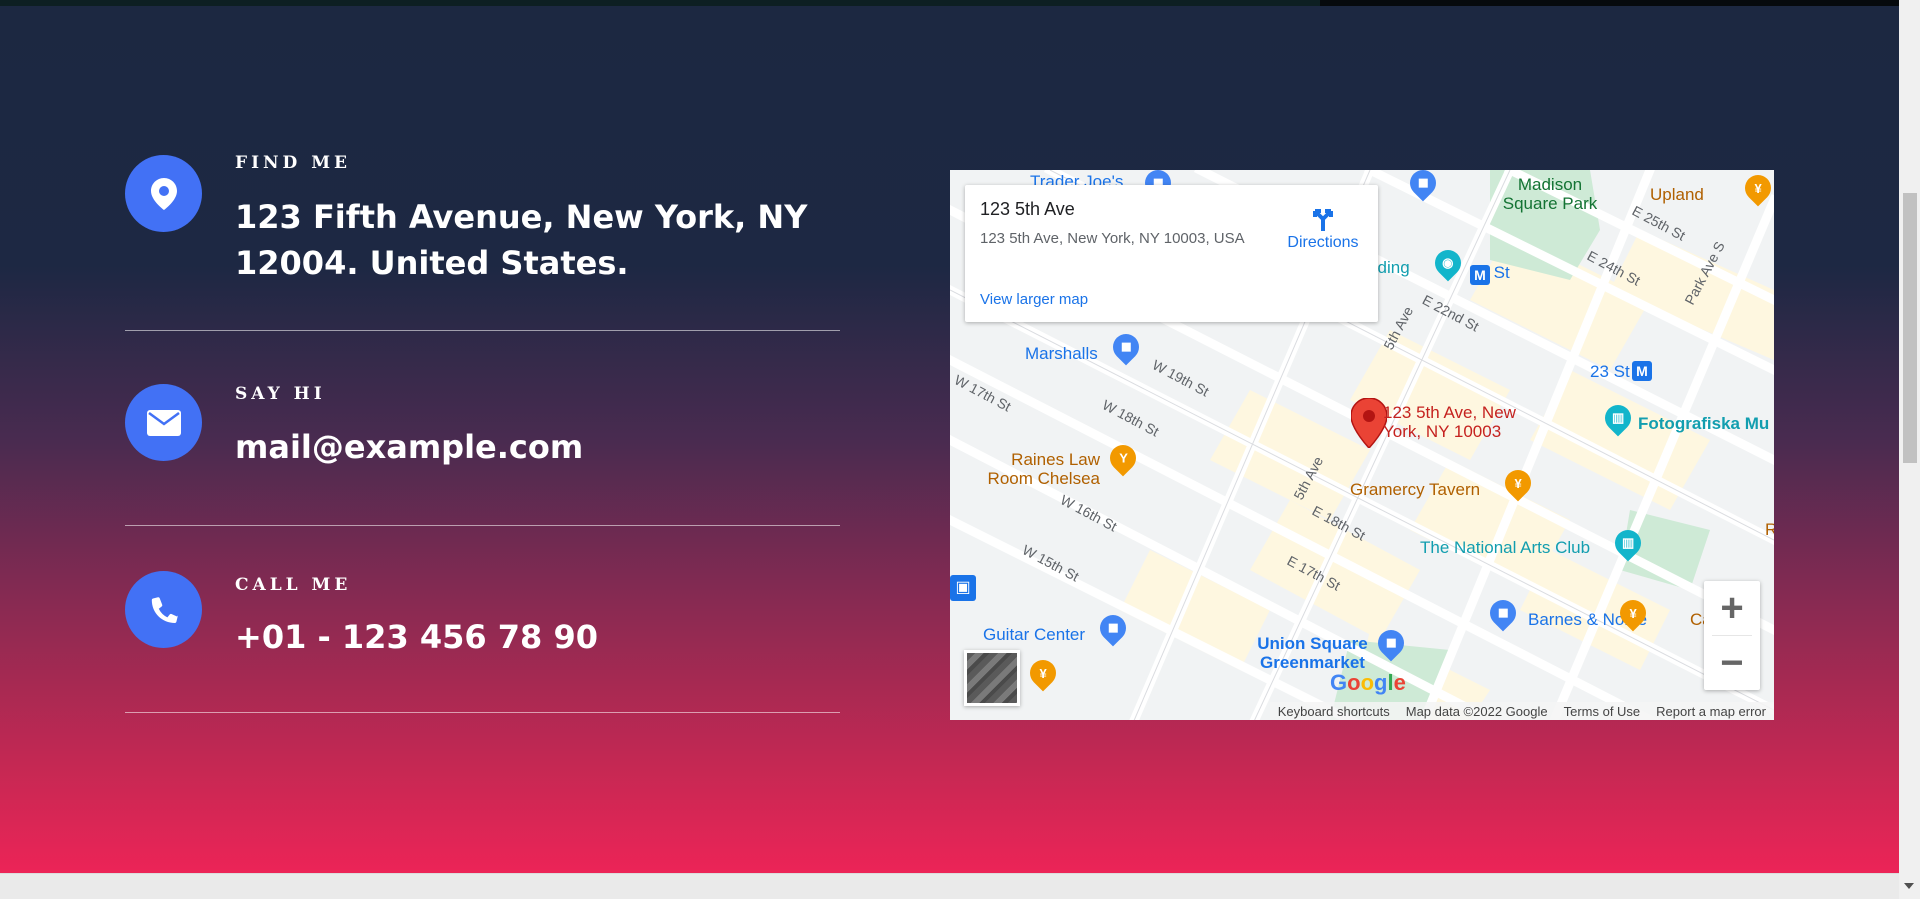 Image resolution: width=1920 pixels, height=899 pixels. What do you see at coordinates (1449, 422) in the screenshot?
I see `marker-label: 123 5th Ave, New York, NY 10003` at bounding box center [1449, 422].